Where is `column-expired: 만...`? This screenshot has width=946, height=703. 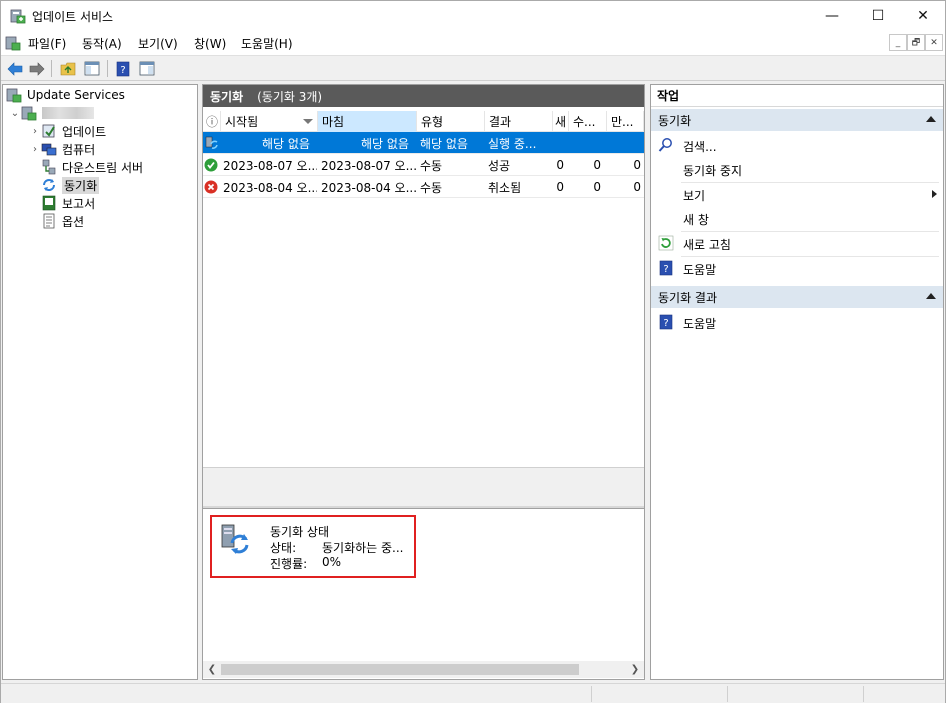 column-expired: 만... is located at coordinates (625, 121).